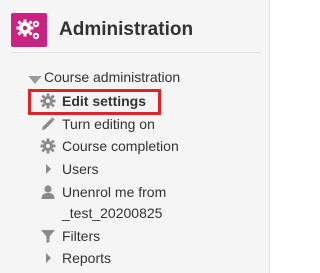 This screenshot has width=320, height=273. What do you see at coordinates (114, 192) in the screenshot?
I see `tree-item-label-line1: Unenrol me from` at bounding box center [114, 192].